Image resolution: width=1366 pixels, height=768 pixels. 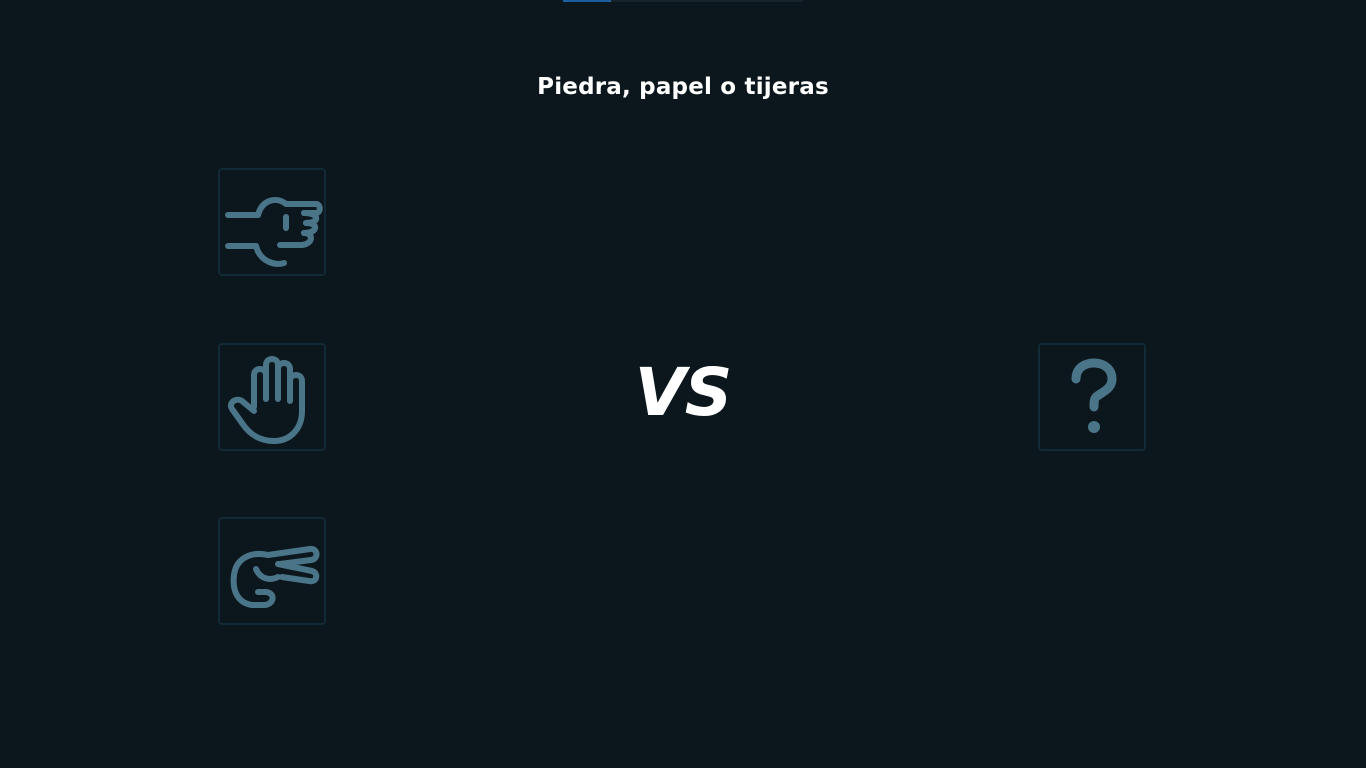 I want to click on two-fingers-scissors-icon, so click(x=275, y=577).